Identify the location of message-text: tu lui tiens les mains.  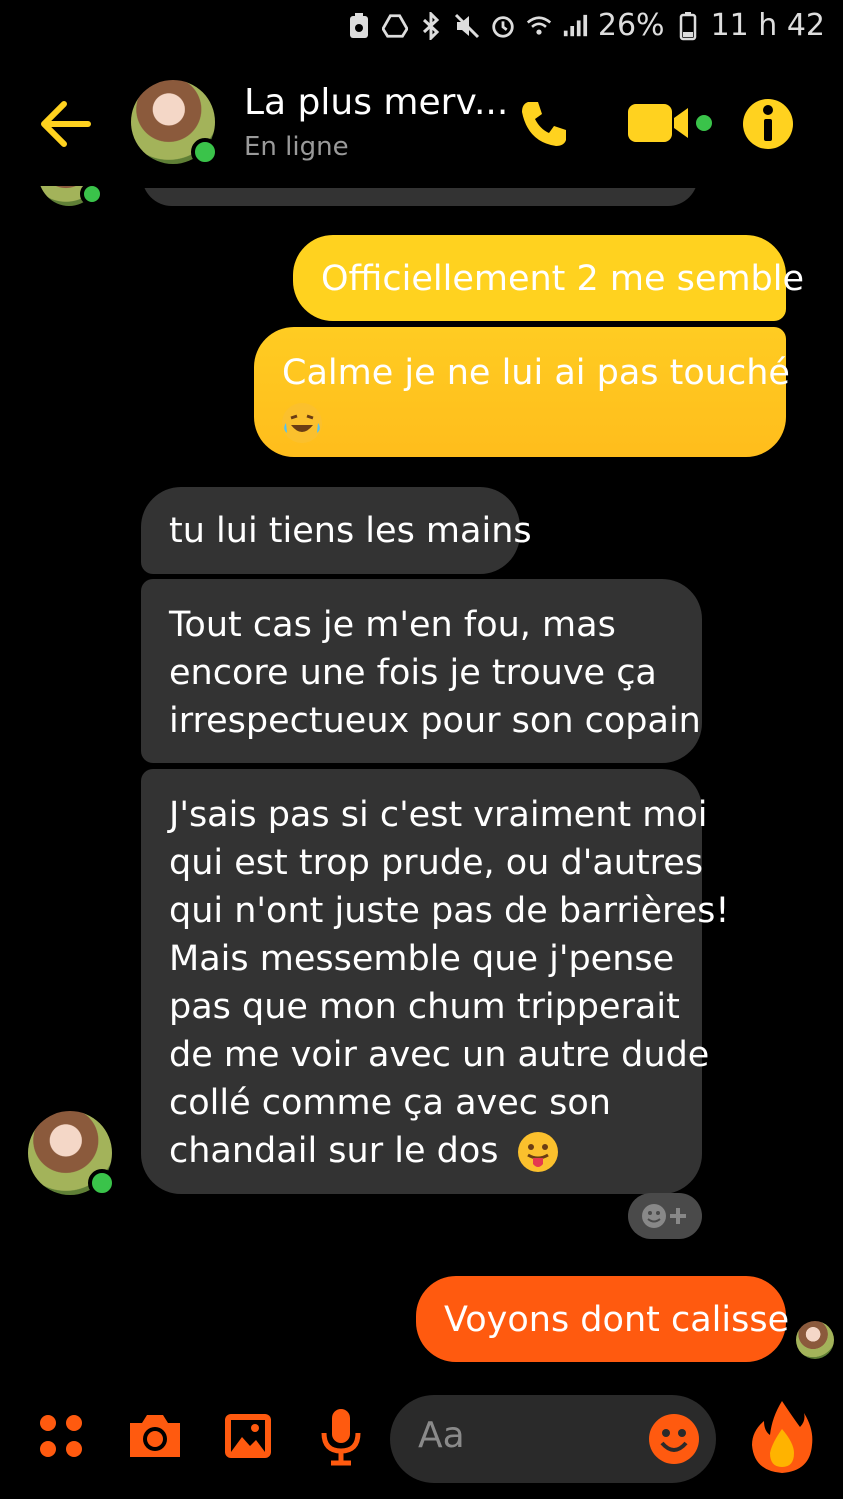
(350, 531).